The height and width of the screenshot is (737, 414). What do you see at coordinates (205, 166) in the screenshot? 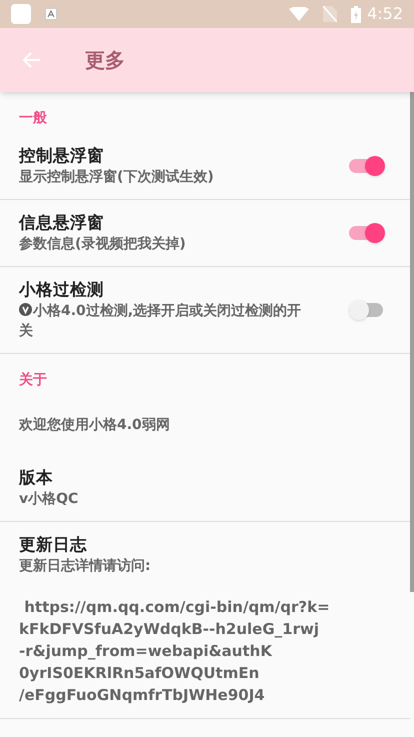
I see `settings-row: 控制悬浮窗 显示控制悬浮窗(下次测试生效)` at bounding box center [205, 166].